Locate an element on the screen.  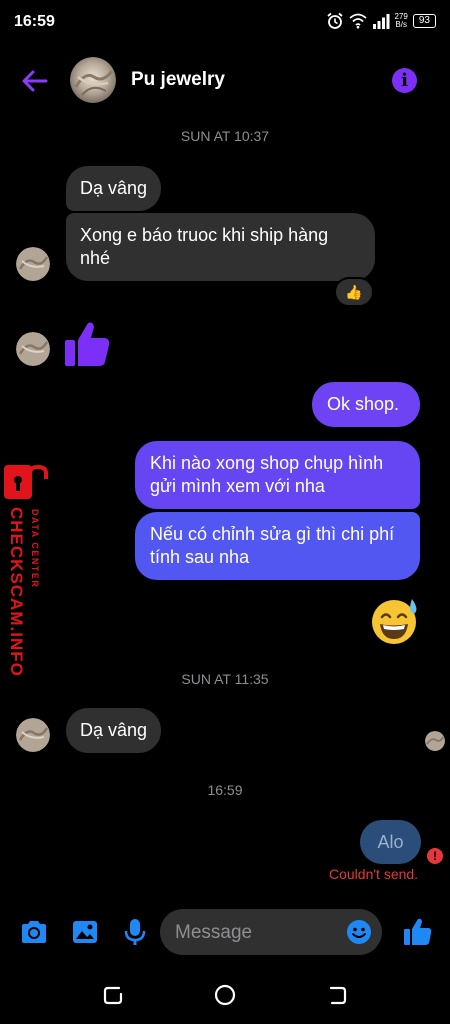
incoming-message: Xong e báo truoc khi ship hàng nhé is located at coordinates (220, 247).